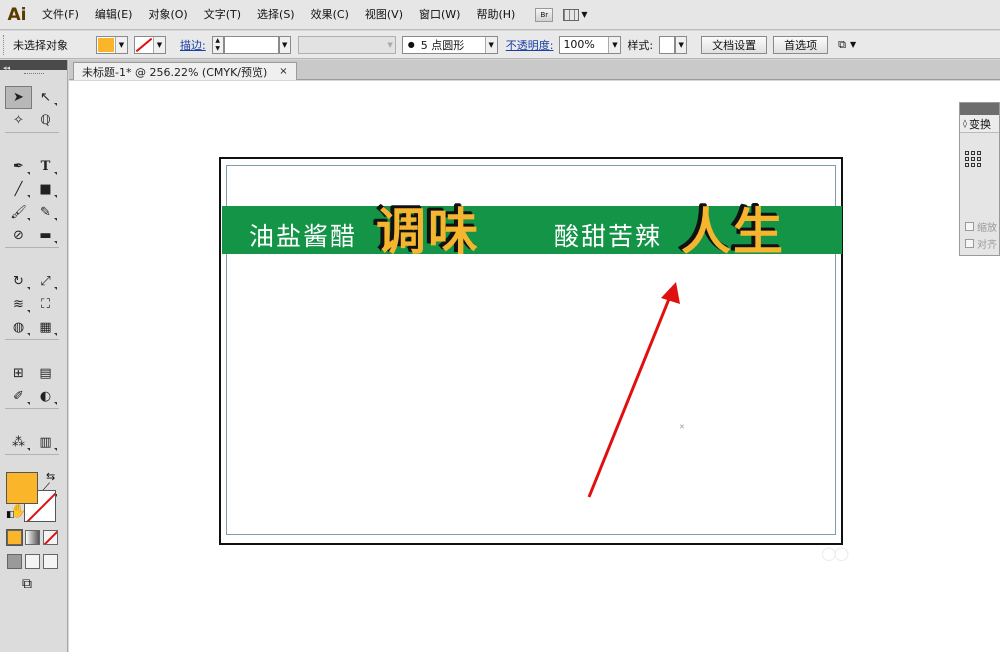 Image resolution: width=1000 pixels, height=652 pixels. I want to click on swap-fill-stroke-icon: ⇆, so click(50, 476).